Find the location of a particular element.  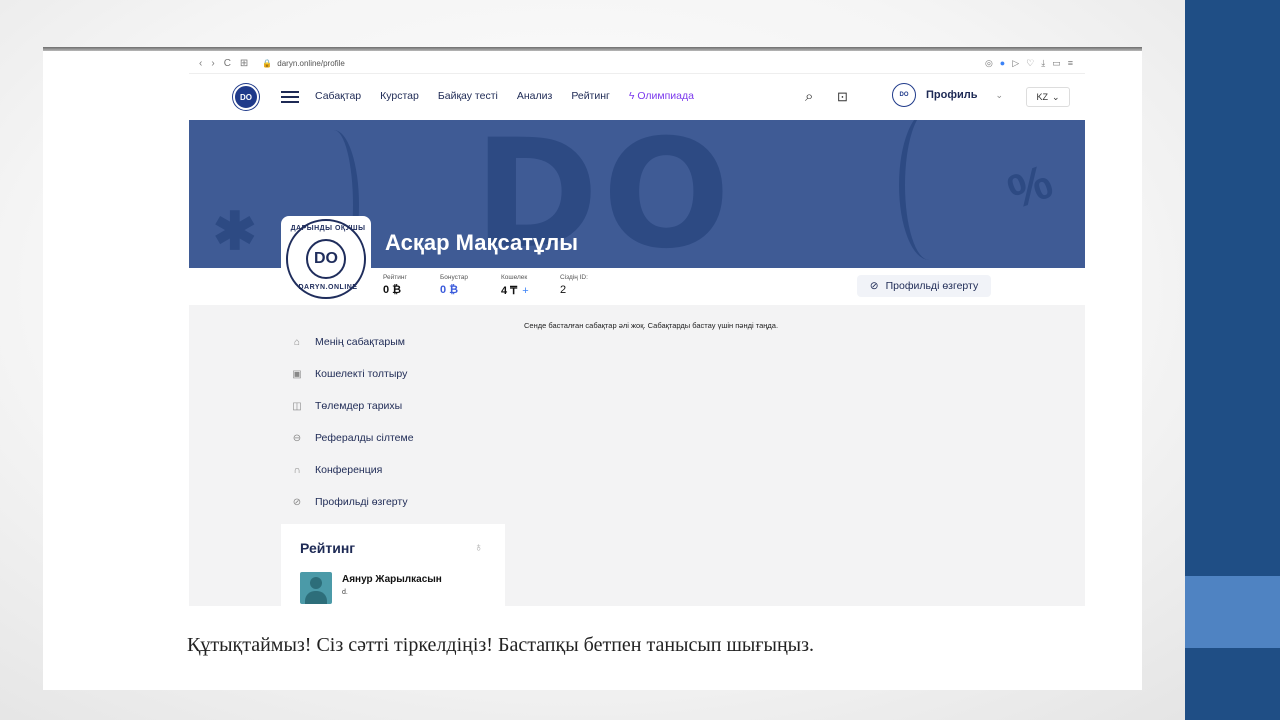

reload-icon: C is located at coordinates (227, 63).